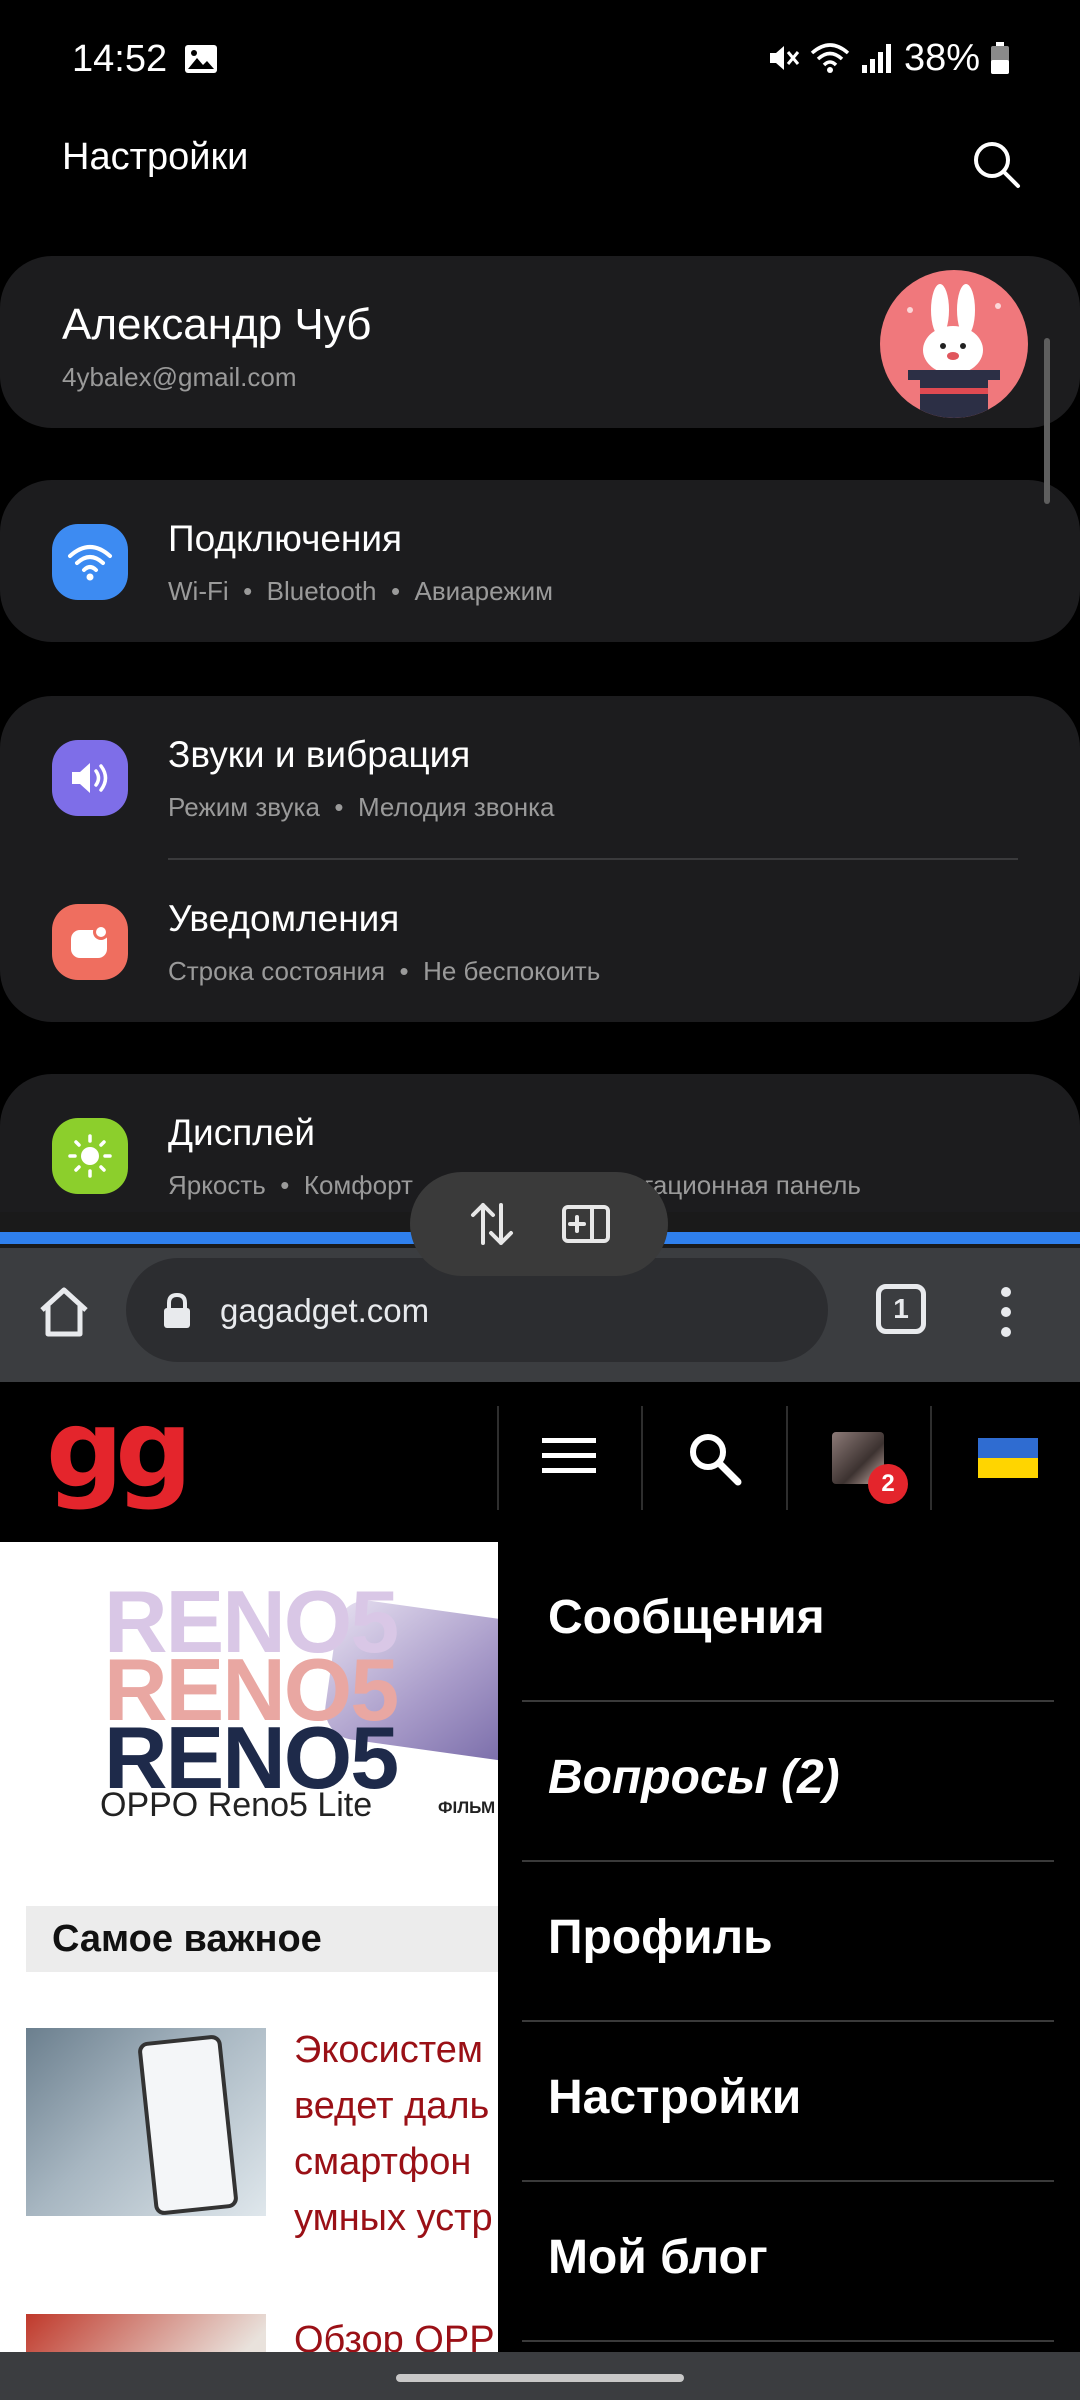  I want to click on menu-item-label: Профиль, so click(660, 1937).